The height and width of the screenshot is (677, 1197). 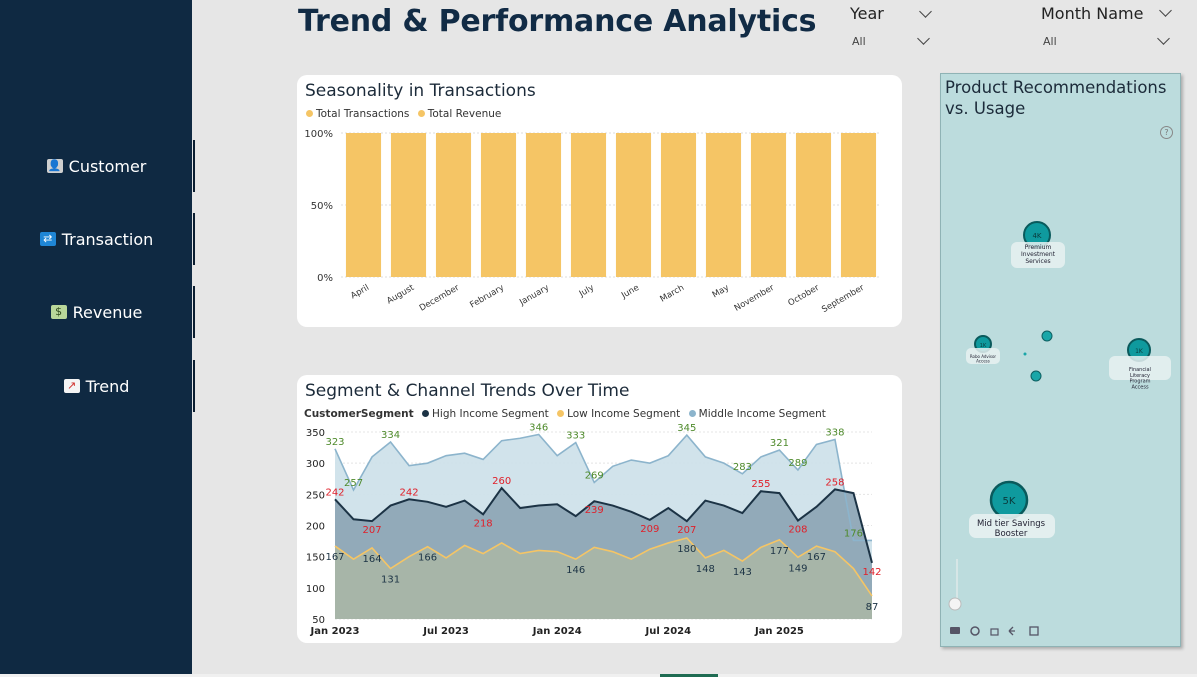 What do you see at coordinates (668, 631) in the screenshot?
I see `x-tick-label: Jul 2024` at bounding box center [668, 631].